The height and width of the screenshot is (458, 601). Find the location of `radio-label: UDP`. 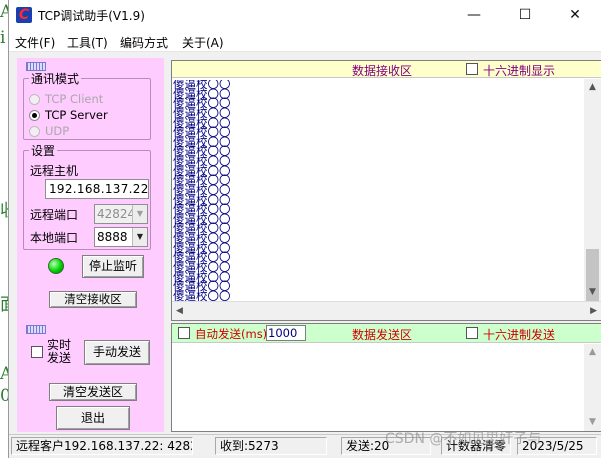

radio-label: UDP is located at coordinates (57, 131).